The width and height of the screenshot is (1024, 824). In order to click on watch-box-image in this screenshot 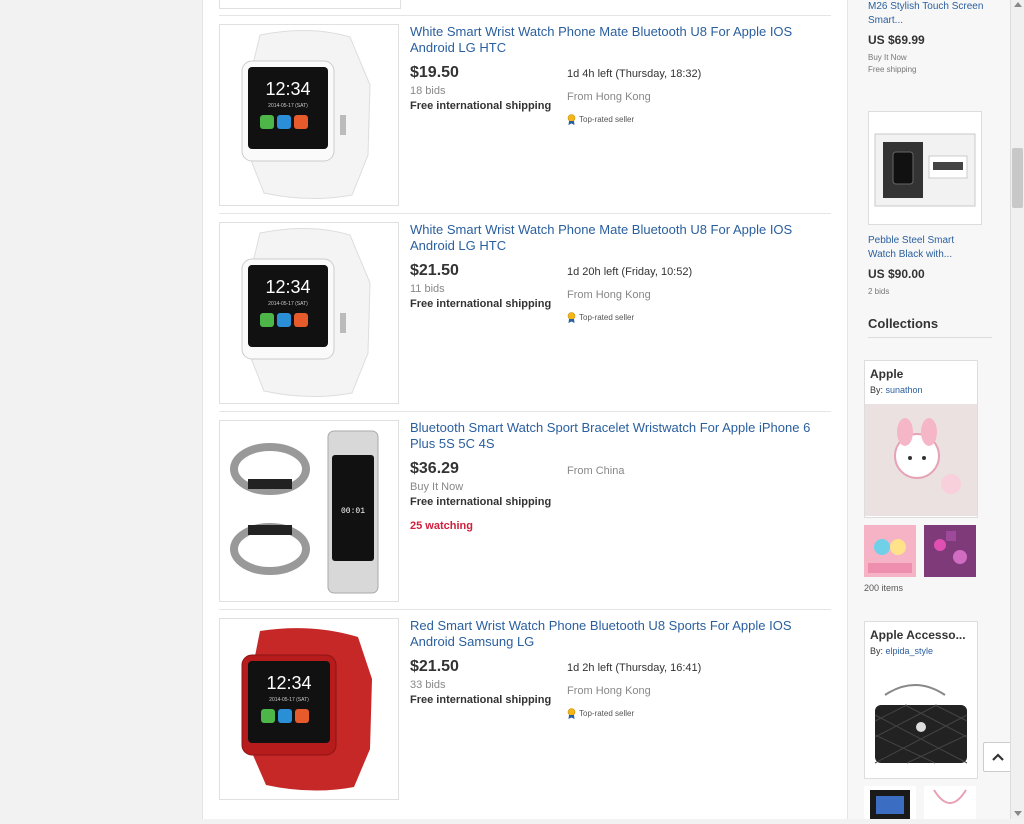, I will do `click(925, 170)`.